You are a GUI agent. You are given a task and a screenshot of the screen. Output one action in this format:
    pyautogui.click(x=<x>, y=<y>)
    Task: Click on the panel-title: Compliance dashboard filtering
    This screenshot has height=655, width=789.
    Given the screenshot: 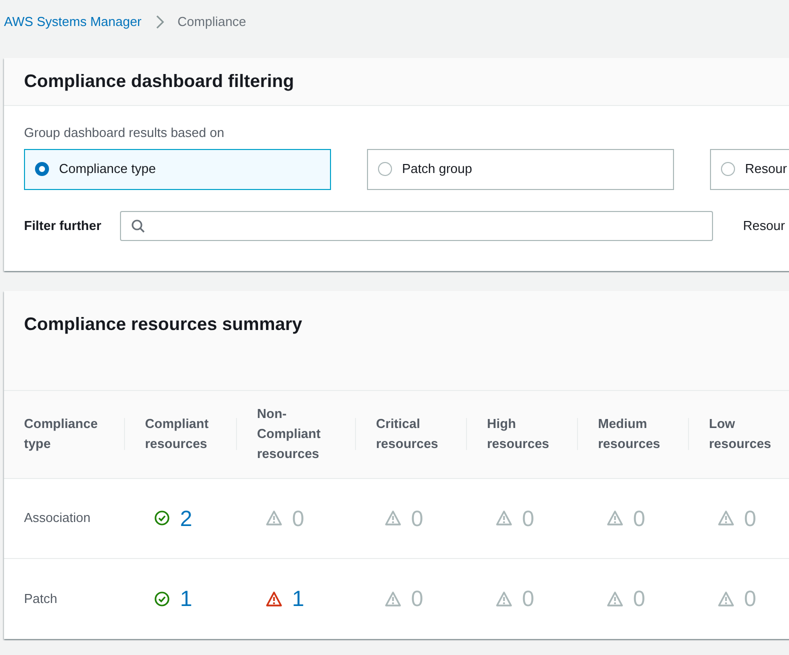 What is the action you would take?
    pyautogui.click(x=159, y=81)
    